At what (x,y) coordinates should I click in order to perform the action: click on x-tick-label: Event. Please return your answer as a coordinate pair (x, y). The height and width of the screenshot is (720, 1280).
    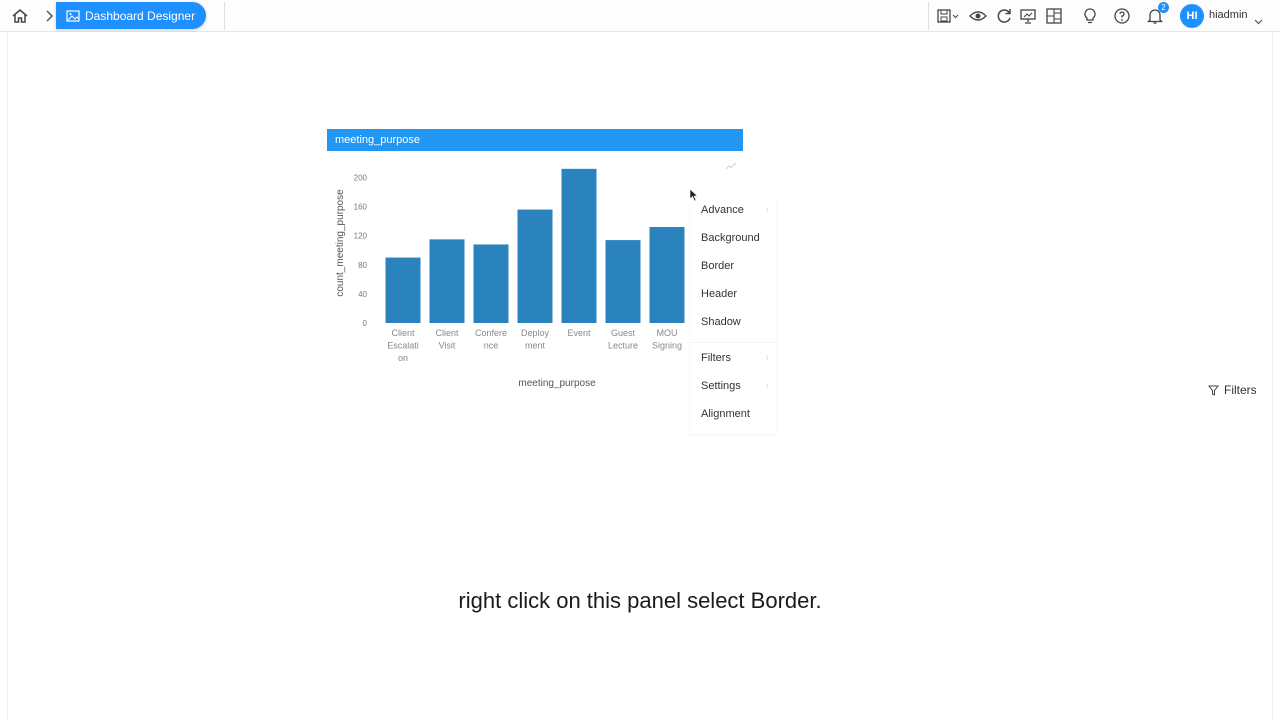
    Looking at the image, I should click on (579, 333).